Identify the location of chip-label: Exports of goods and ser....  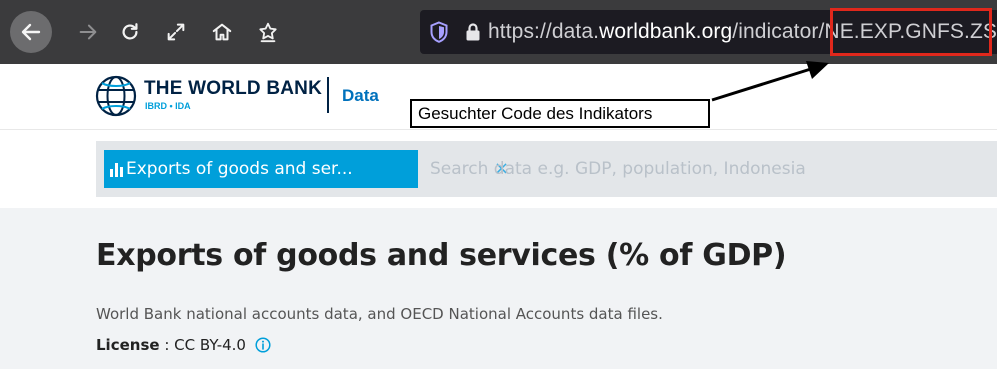
(239, 169).